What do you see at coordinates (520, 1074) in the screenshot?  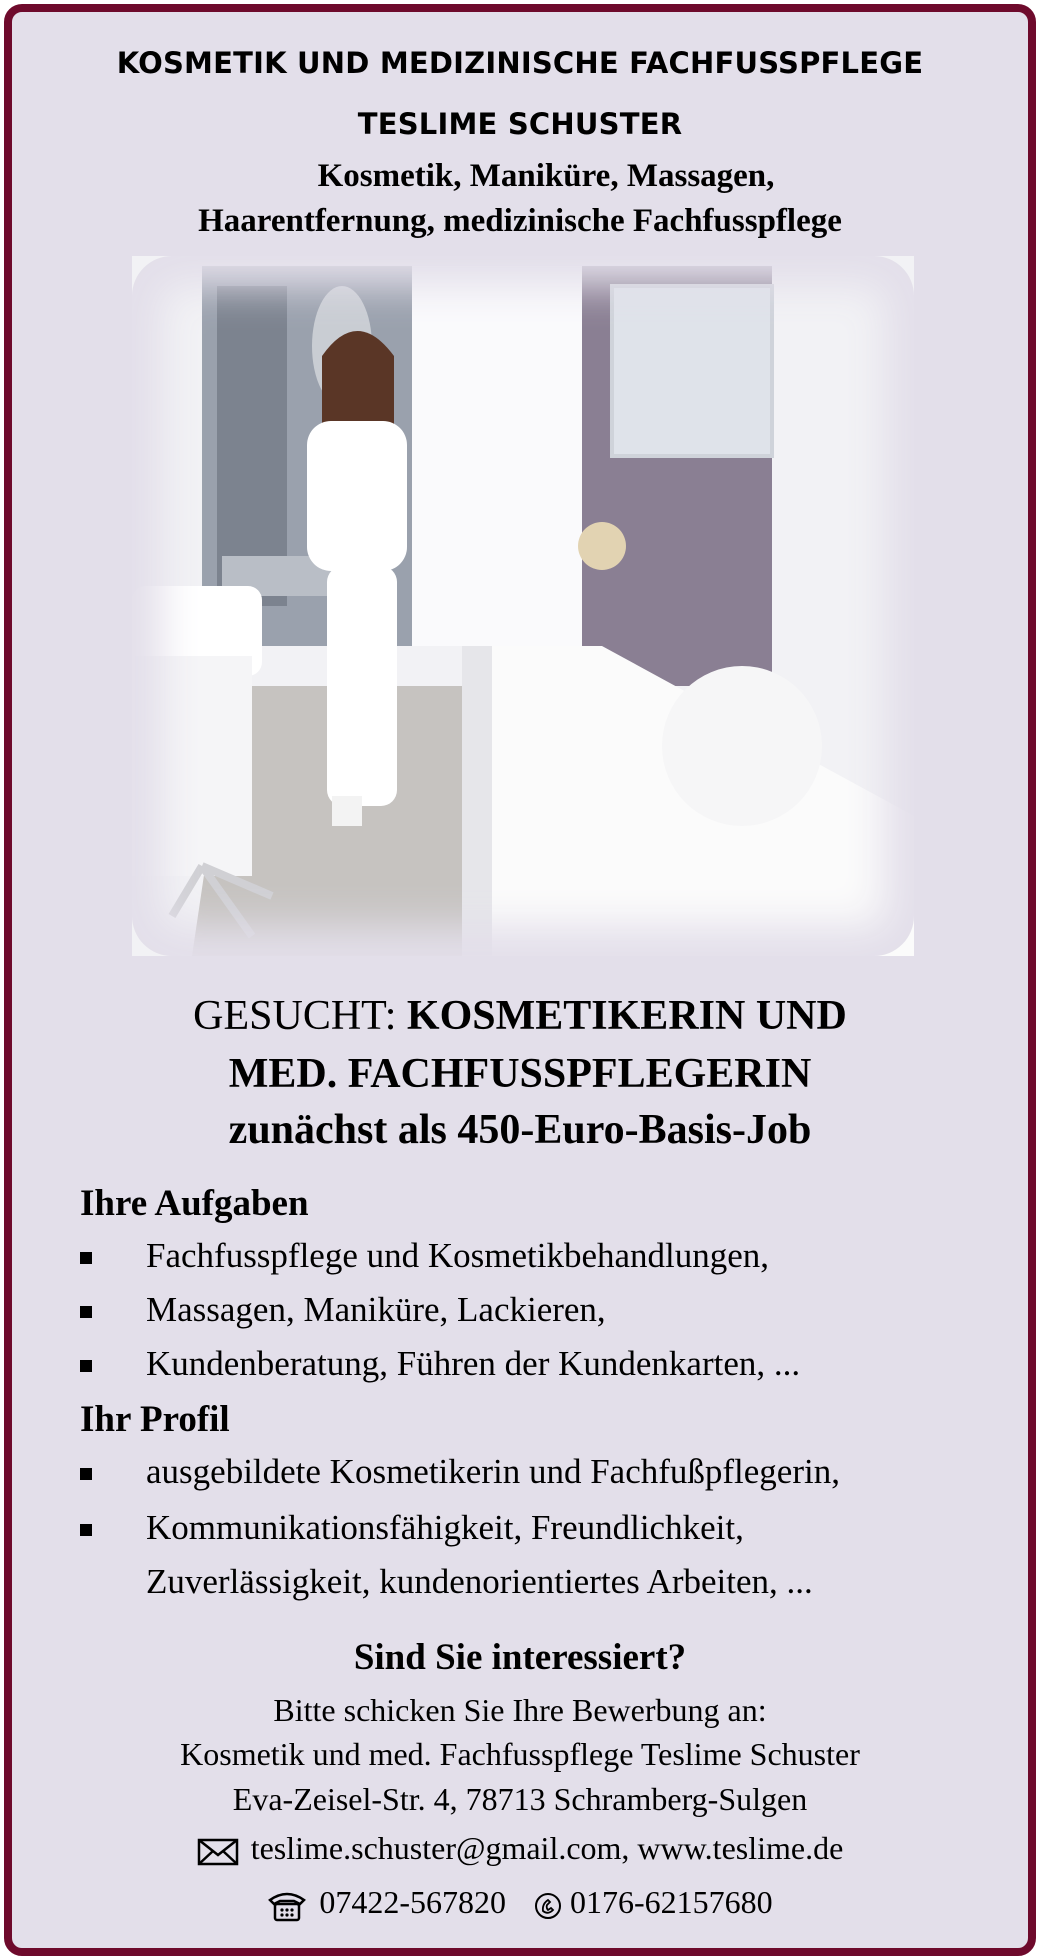 I see `job-title-line-2: MED. FACHFUSSPFLEGERIN` at bounding box center [520, 1074].